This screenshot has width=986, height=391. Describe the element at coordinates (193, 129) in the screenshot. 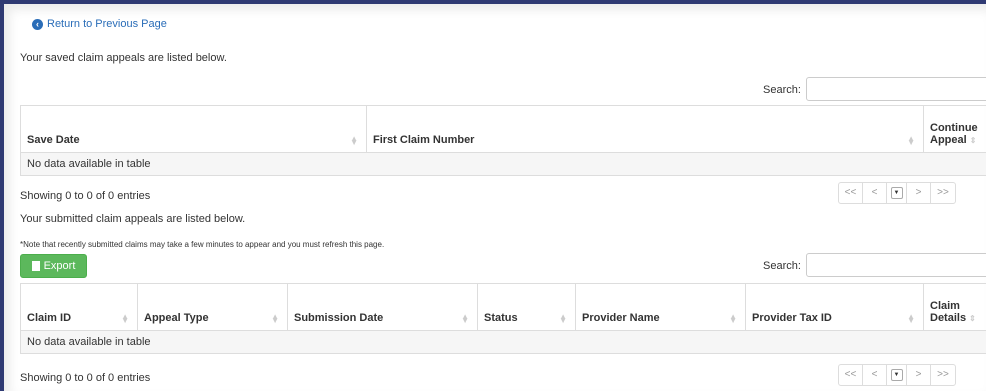

I see `col-save-date: Save Date ▲ ▼` at that location.